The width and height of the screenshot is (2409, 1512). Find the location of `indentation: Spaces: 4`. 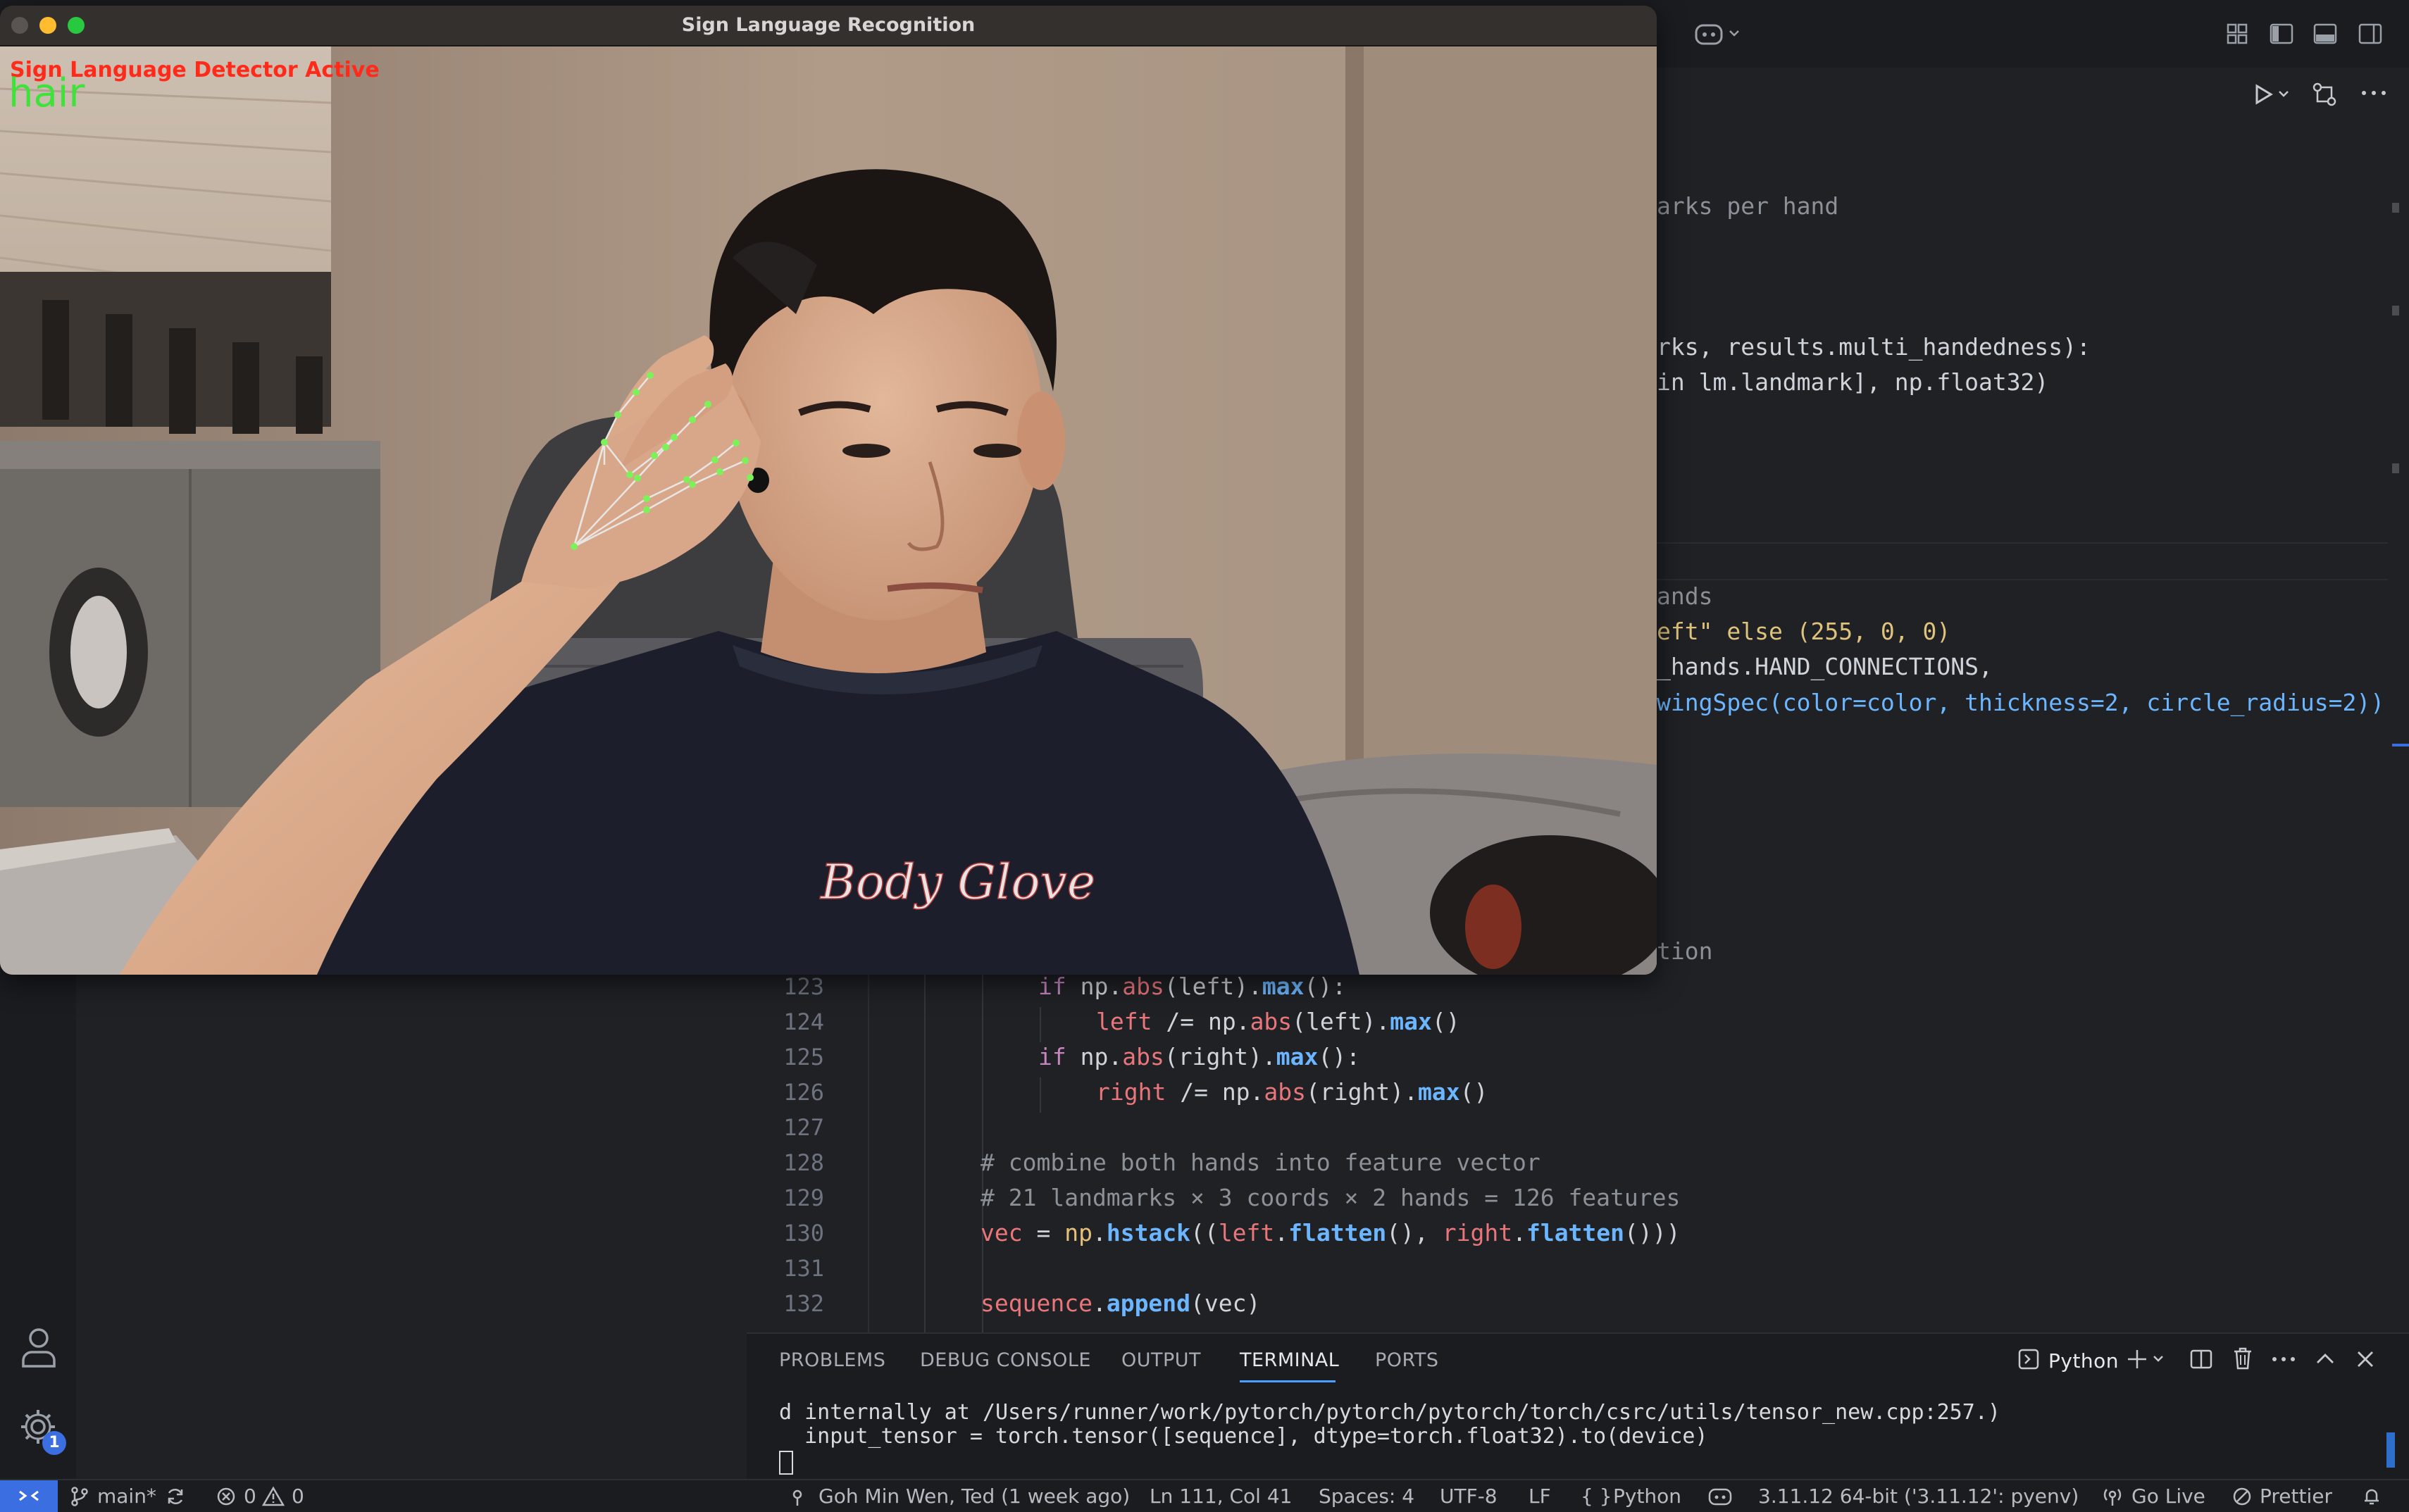

indentation: Spaces: 4 is located at coordinates (1366, 1496).